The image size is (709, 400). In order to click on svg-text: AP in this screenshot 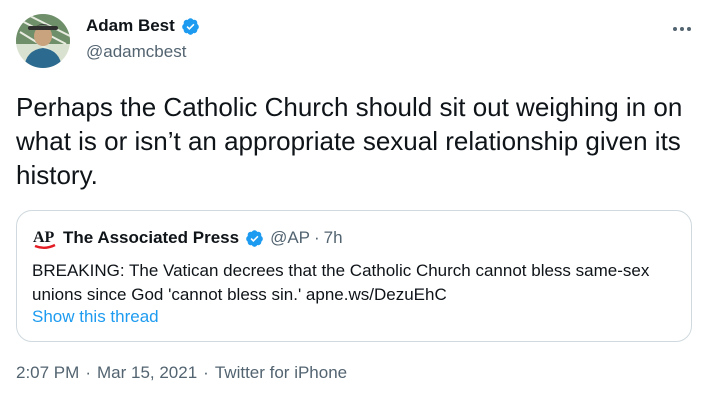, I will do `click(44, 237)`.